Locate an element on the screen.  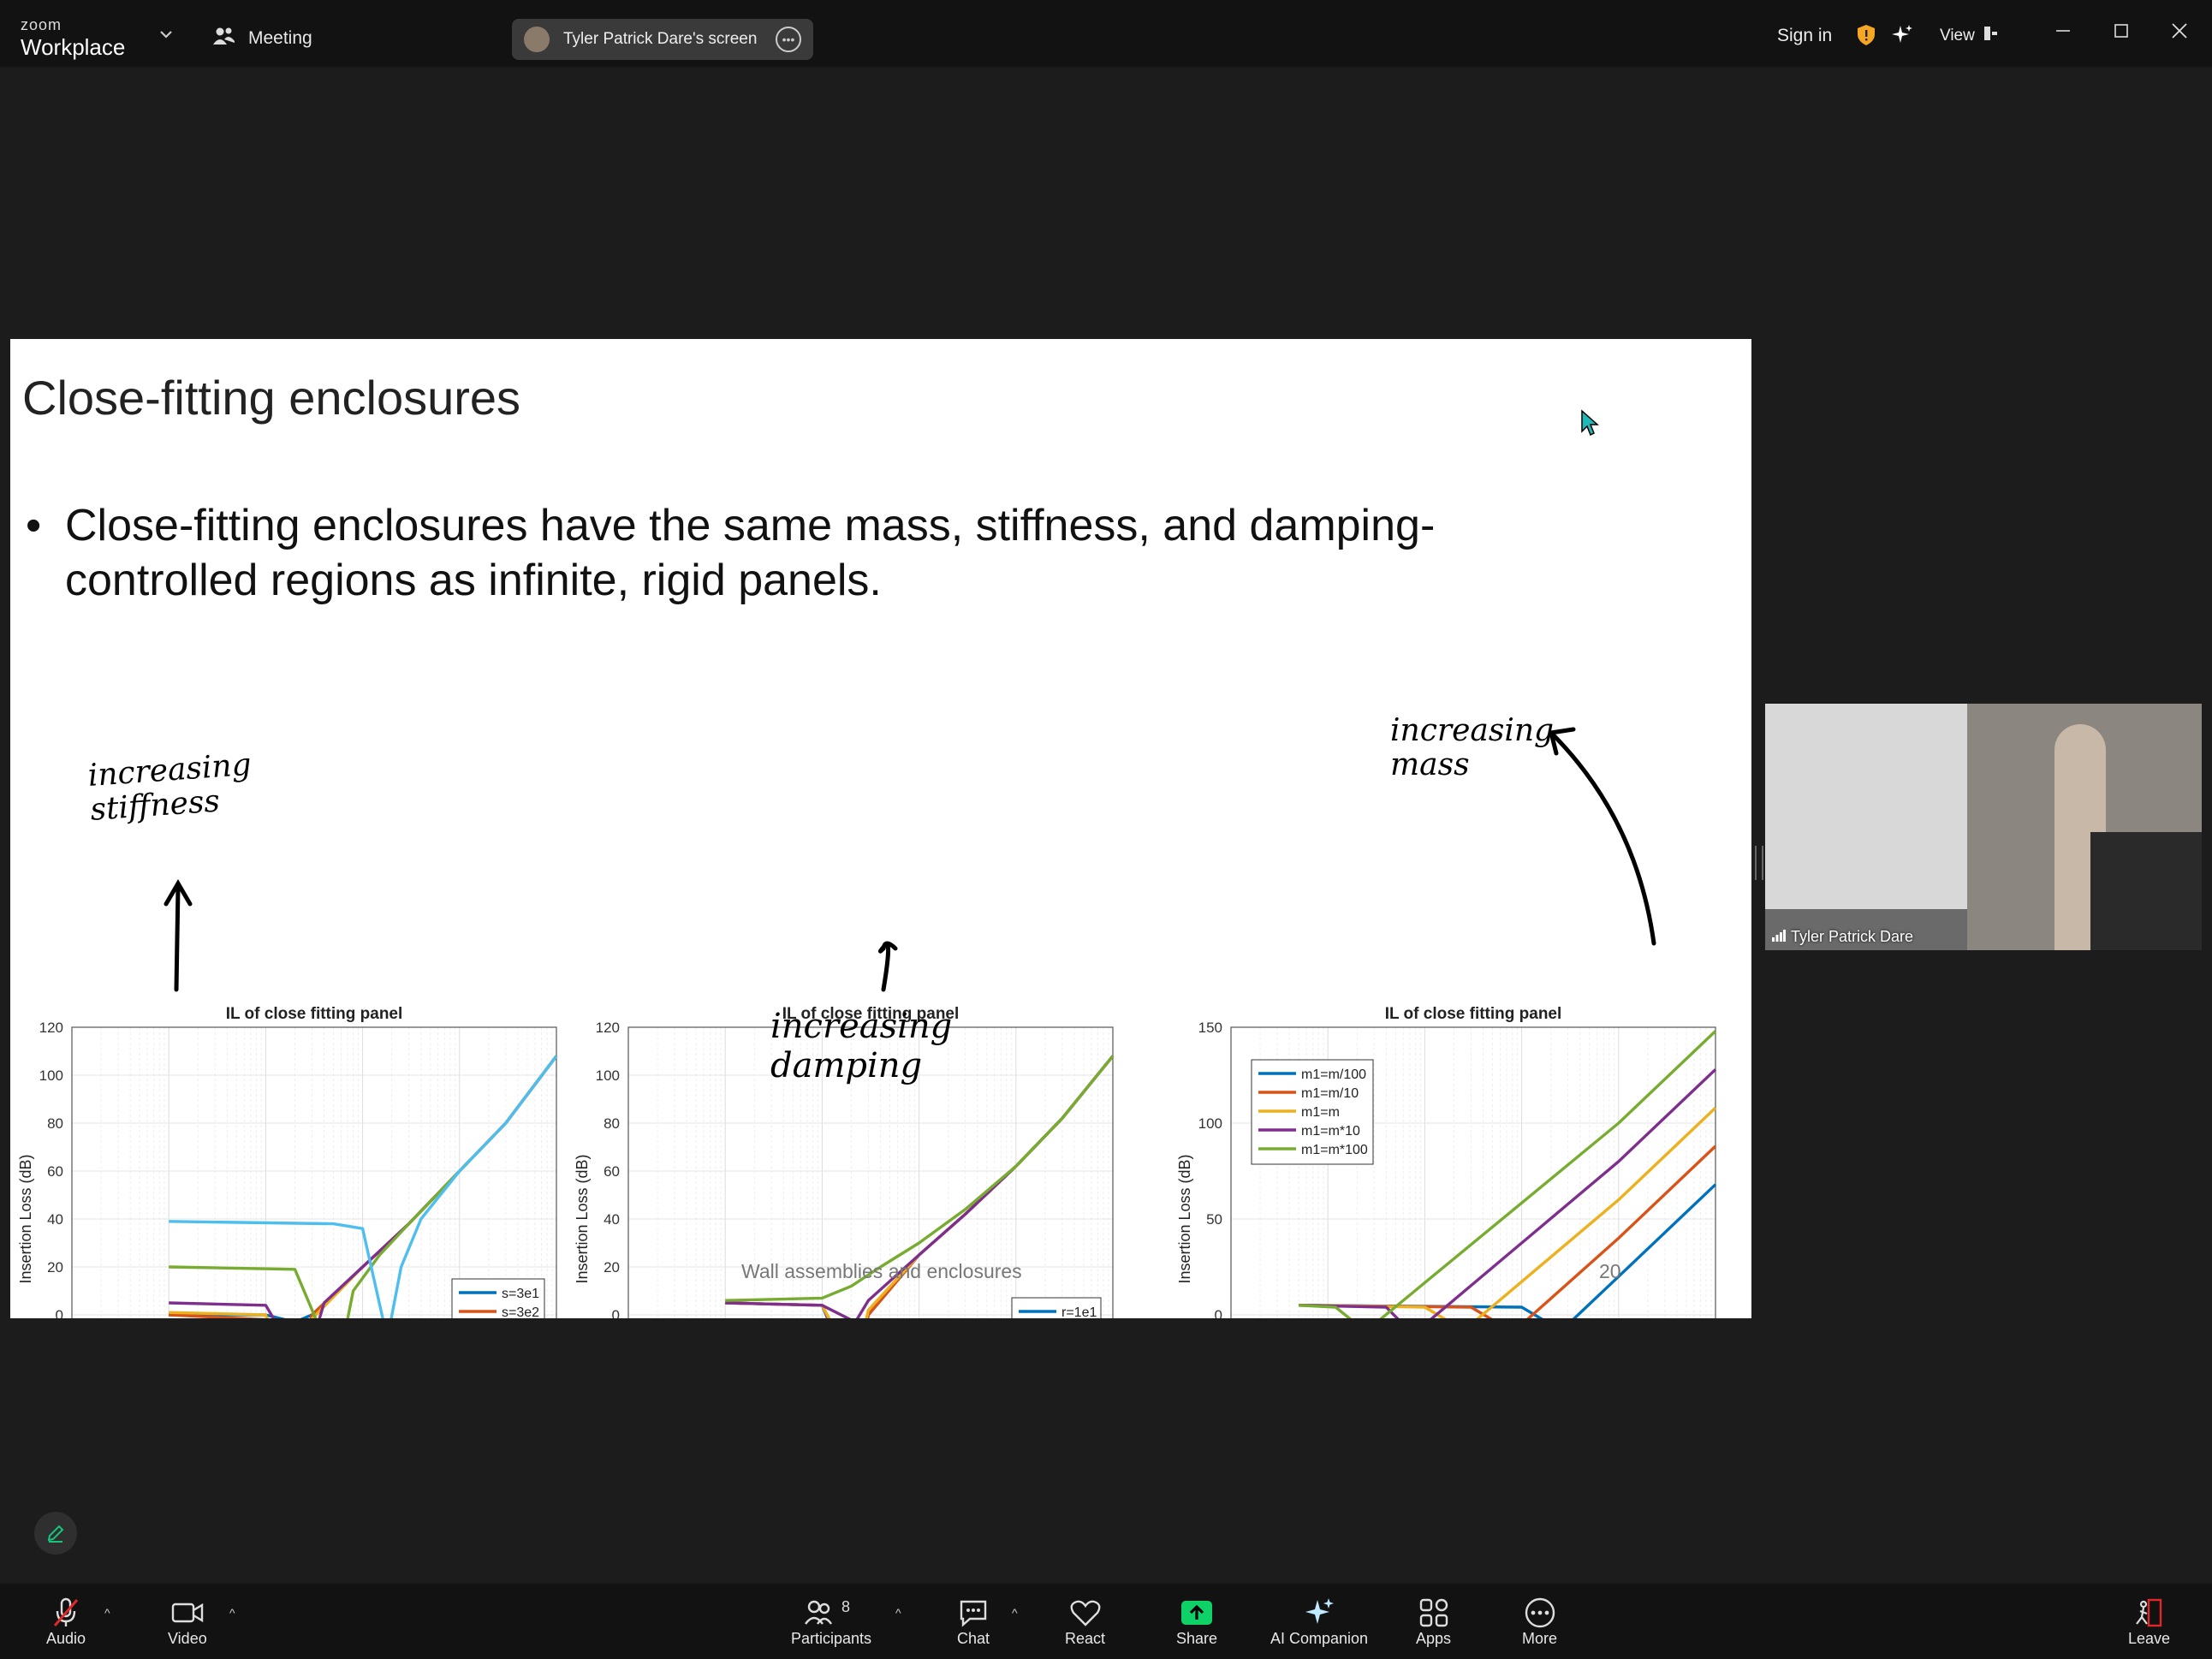
ai-sparkle-icon is located at coordinates (1902, 38).